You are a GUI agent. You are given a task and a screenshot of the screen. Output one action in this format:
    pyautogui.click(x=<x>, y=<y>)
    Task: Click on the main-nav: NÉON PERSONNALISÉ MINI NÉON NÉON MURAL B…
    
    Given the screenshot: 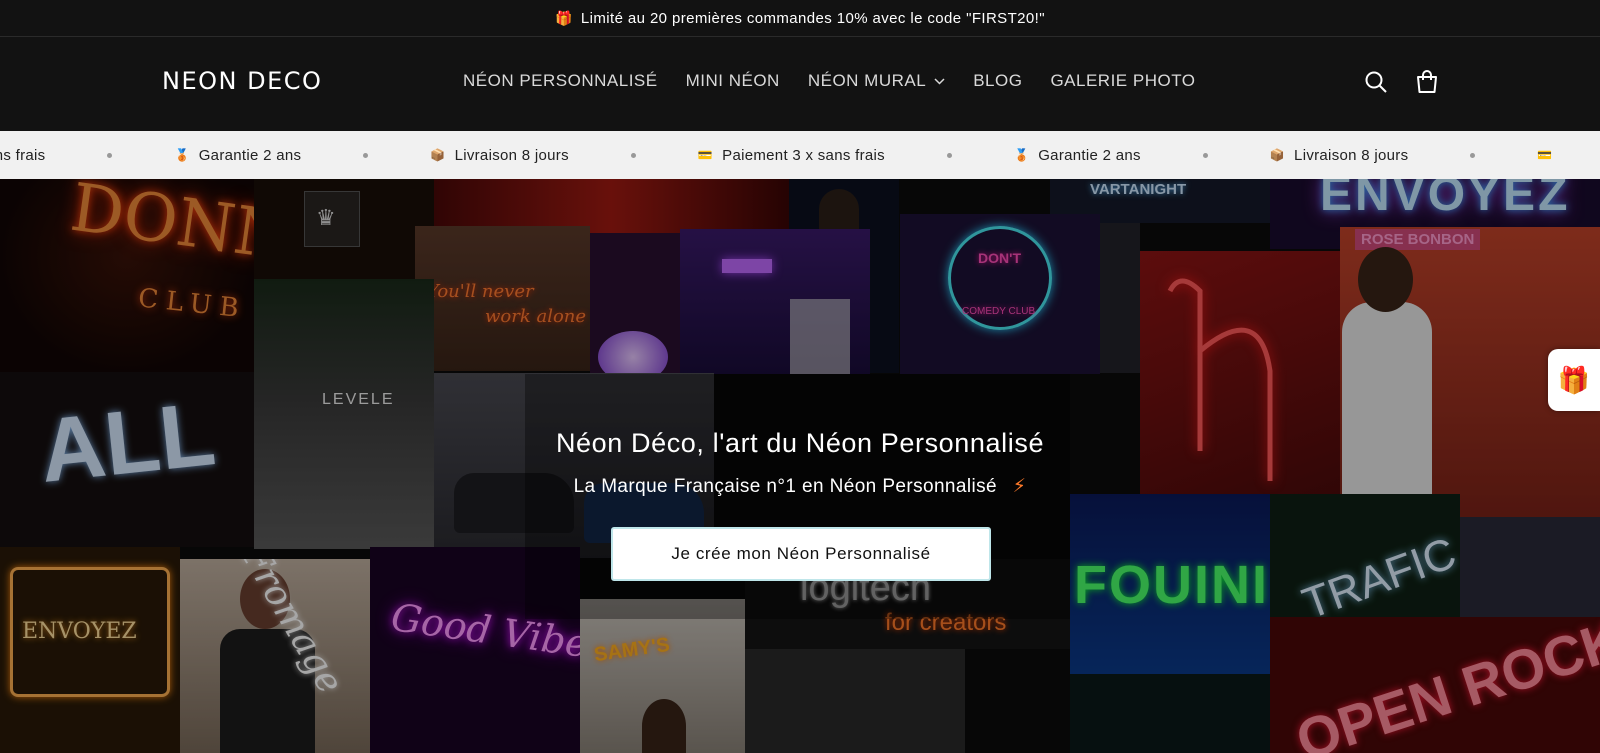 What is the action you would take?
    pyautogui.click(x=843, y=81)
    